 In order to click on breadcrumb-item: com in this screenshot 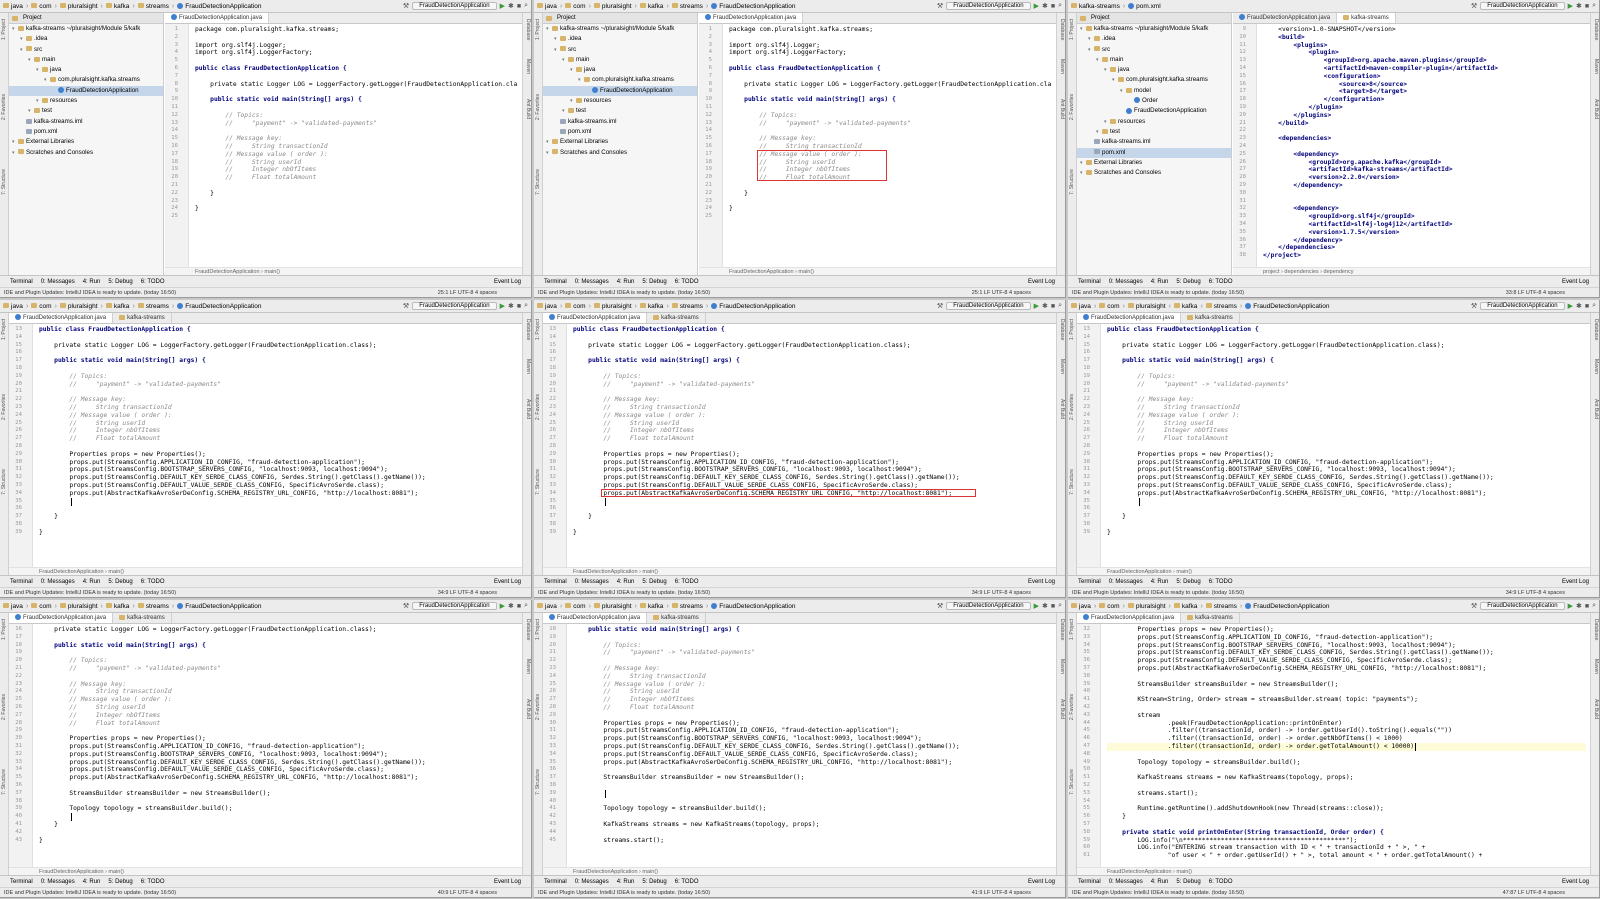, I will do `click(41, 306)`.